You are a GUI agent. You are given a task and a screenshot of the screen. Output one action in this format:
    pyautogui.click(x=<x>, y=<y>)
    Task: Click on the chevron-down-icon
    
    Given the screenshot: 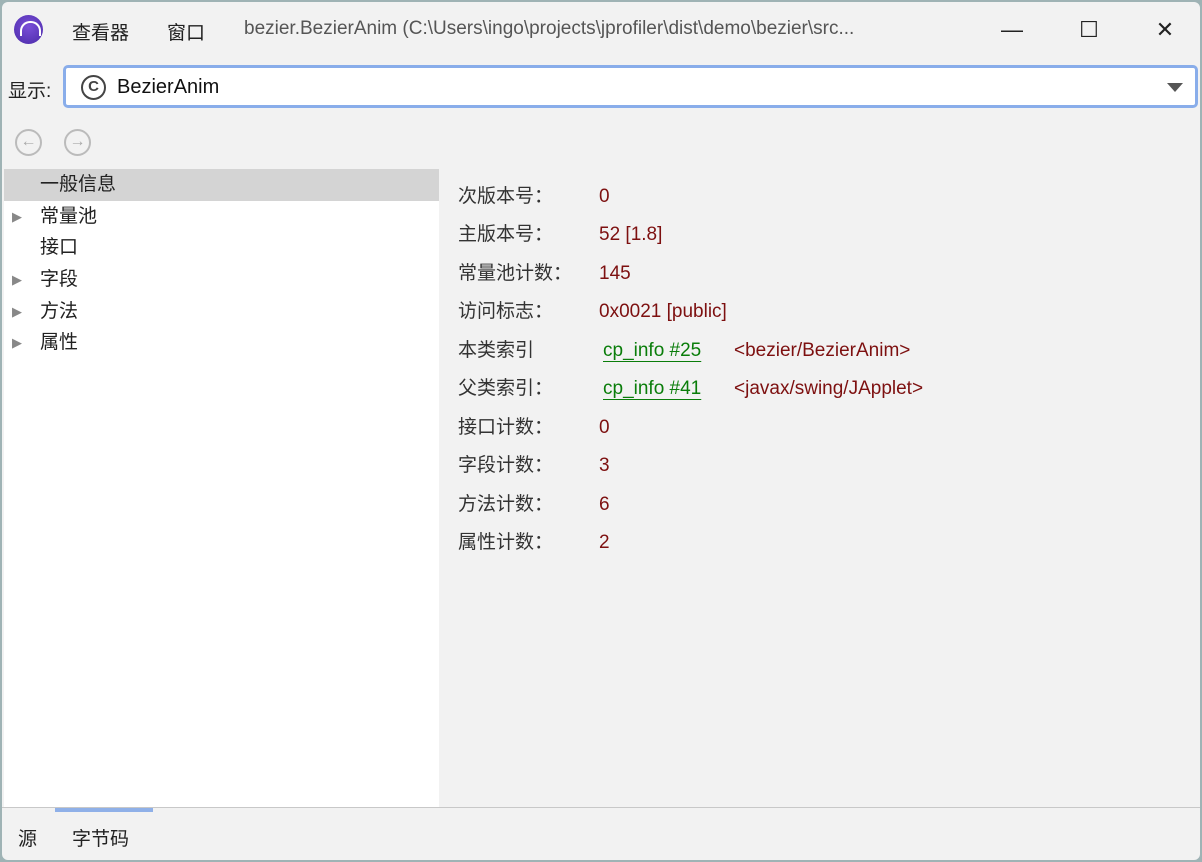 What is the action you would take?
    pyautogui.click(x=1175, y=87)
    